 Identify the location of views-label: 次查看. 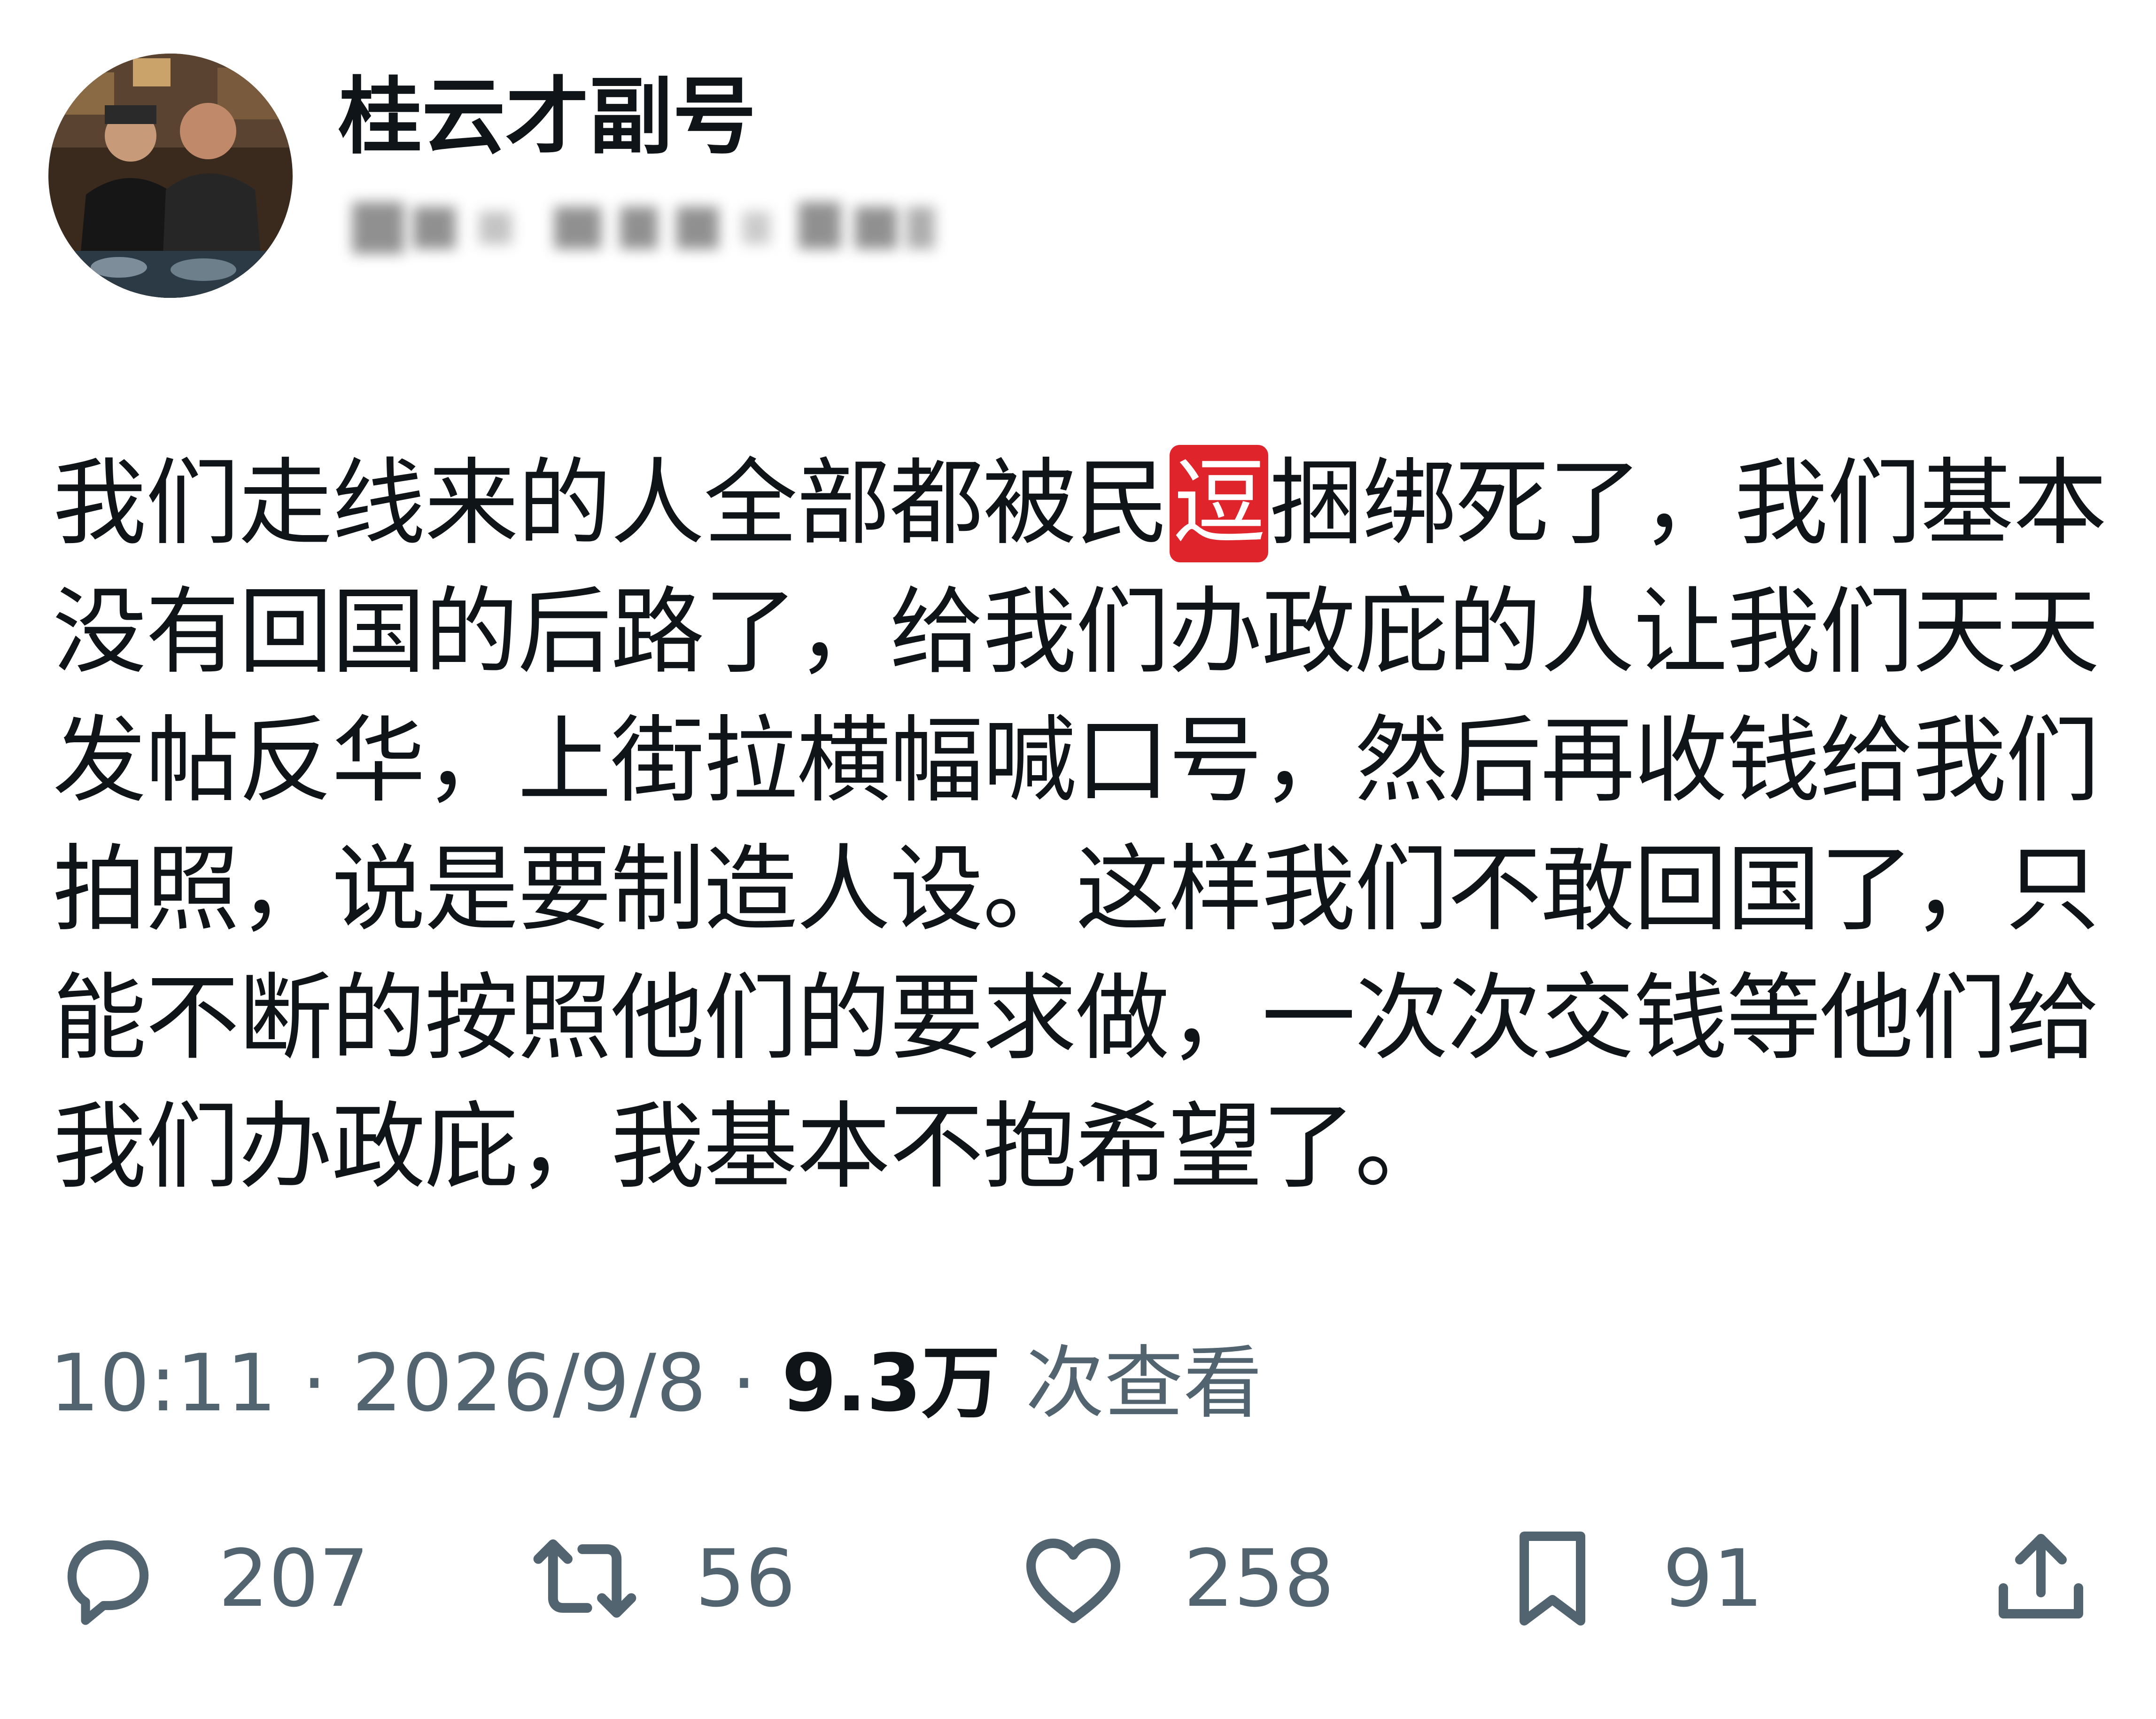
(1132, 1383).